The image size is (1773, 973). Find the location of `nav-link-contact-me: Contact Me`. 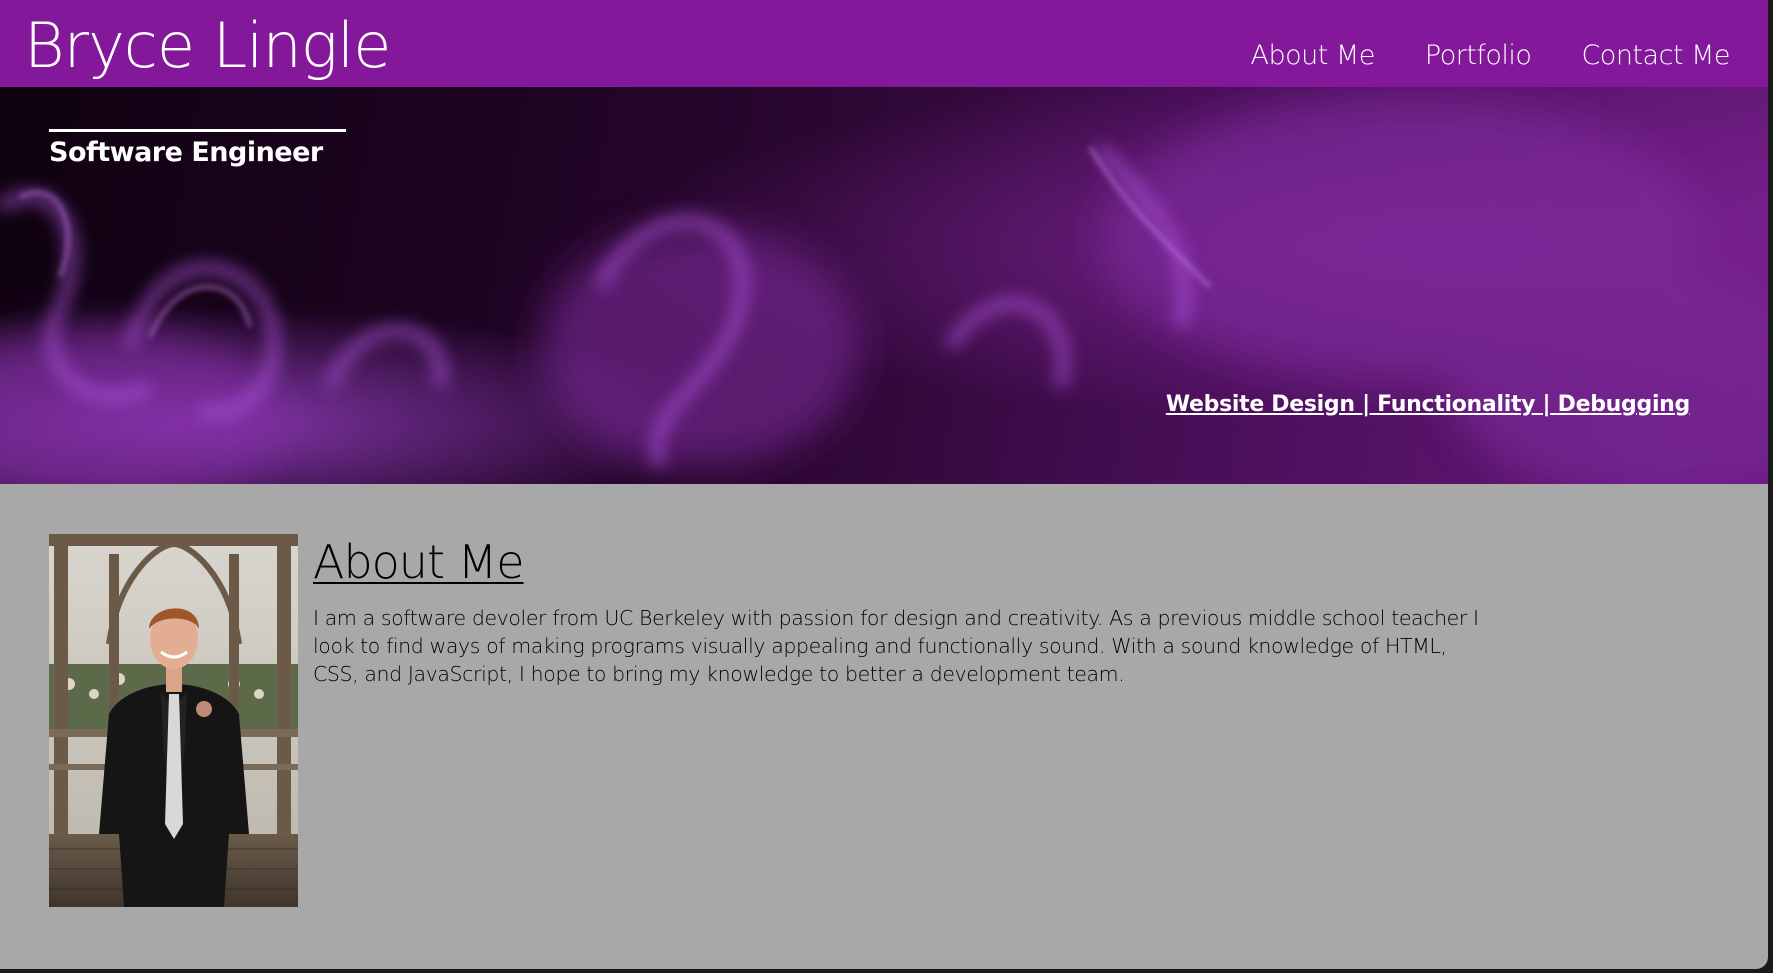

nav-link-contact-me: Contact Me is located at coordinates (1655, 56).